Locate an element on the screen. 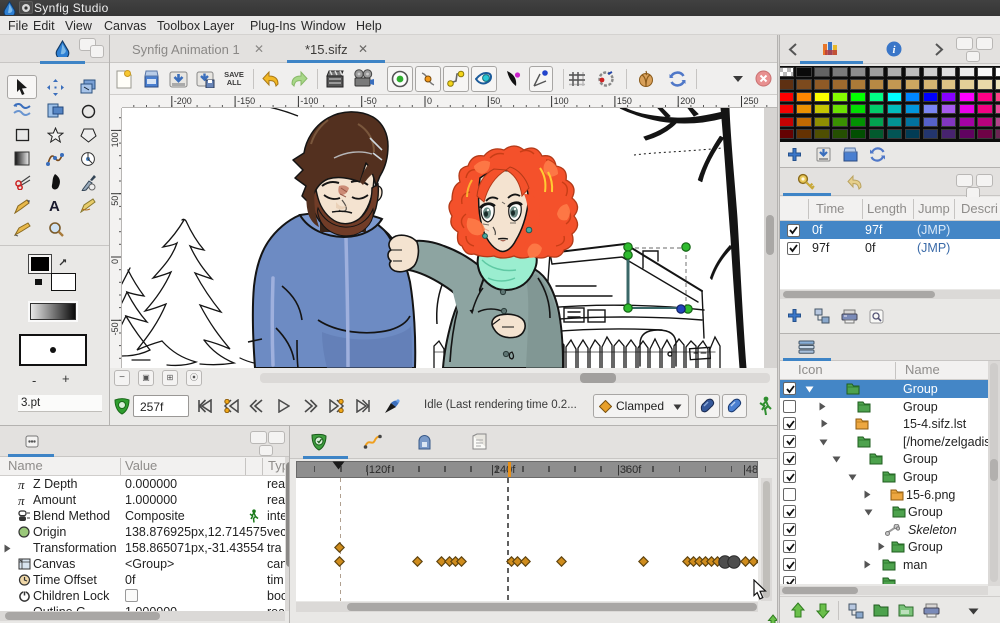 This screenshot has width=1000, height=623. svg-text: 200 is located at coordinates (687, 101).